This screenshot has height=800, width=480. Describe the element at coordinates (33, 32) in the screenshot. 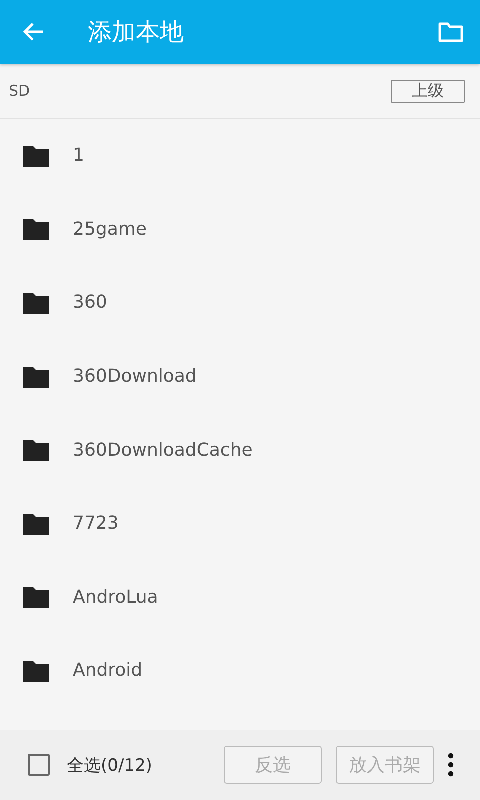

I see `back-arrow-icon` at that location.